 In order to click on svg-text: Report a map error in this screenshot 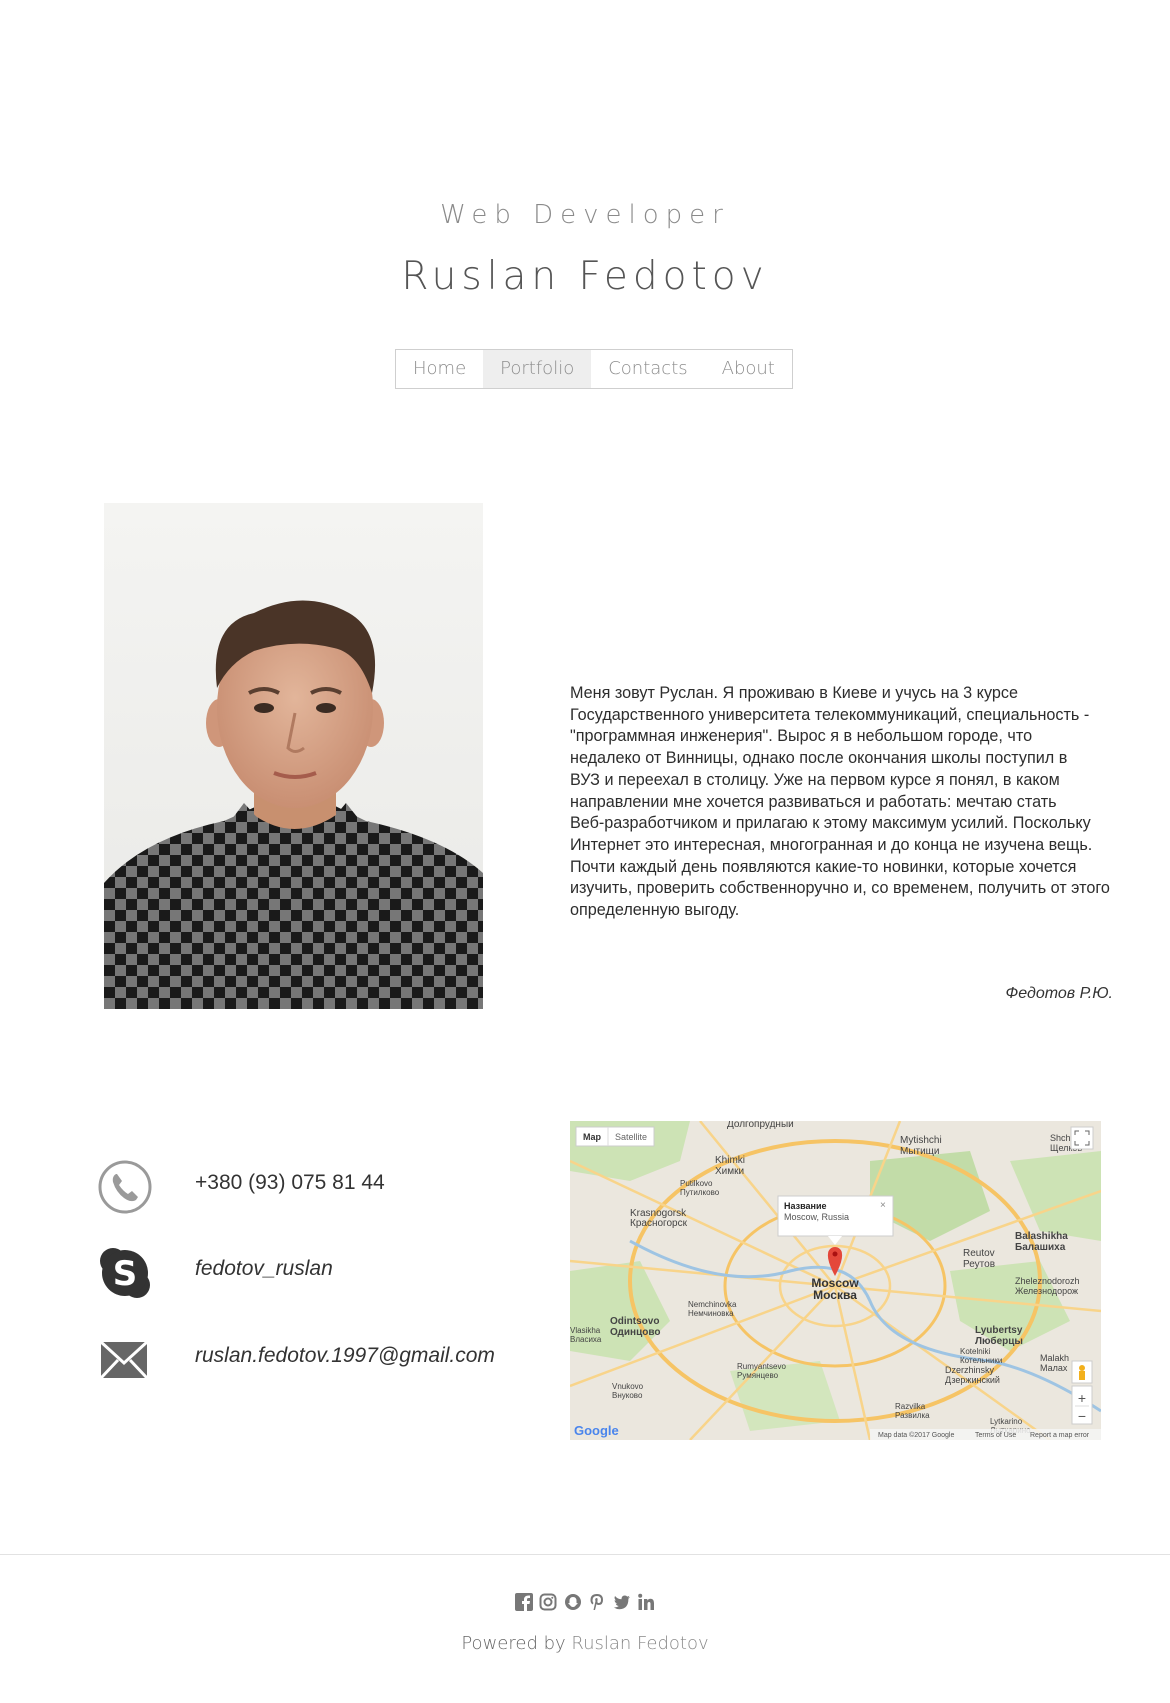, I will do `click(1060, 1435)`.